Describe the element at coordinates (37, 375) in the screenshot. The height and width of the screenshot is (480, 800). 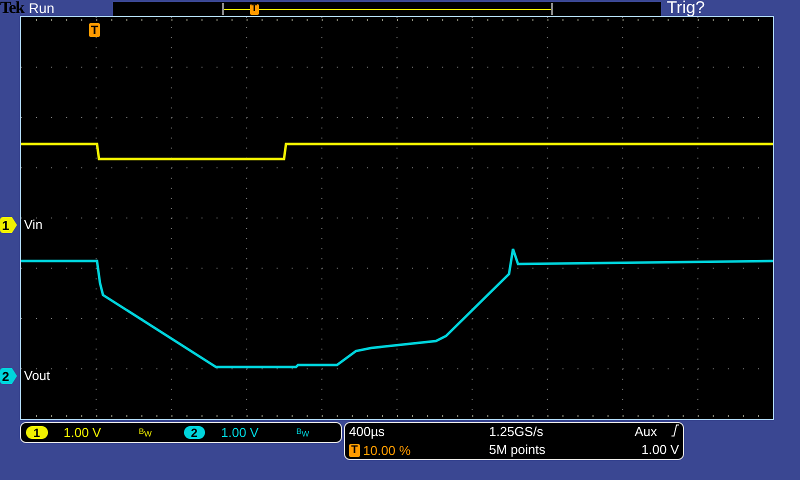
I see `channel-label: Vout` at that location.